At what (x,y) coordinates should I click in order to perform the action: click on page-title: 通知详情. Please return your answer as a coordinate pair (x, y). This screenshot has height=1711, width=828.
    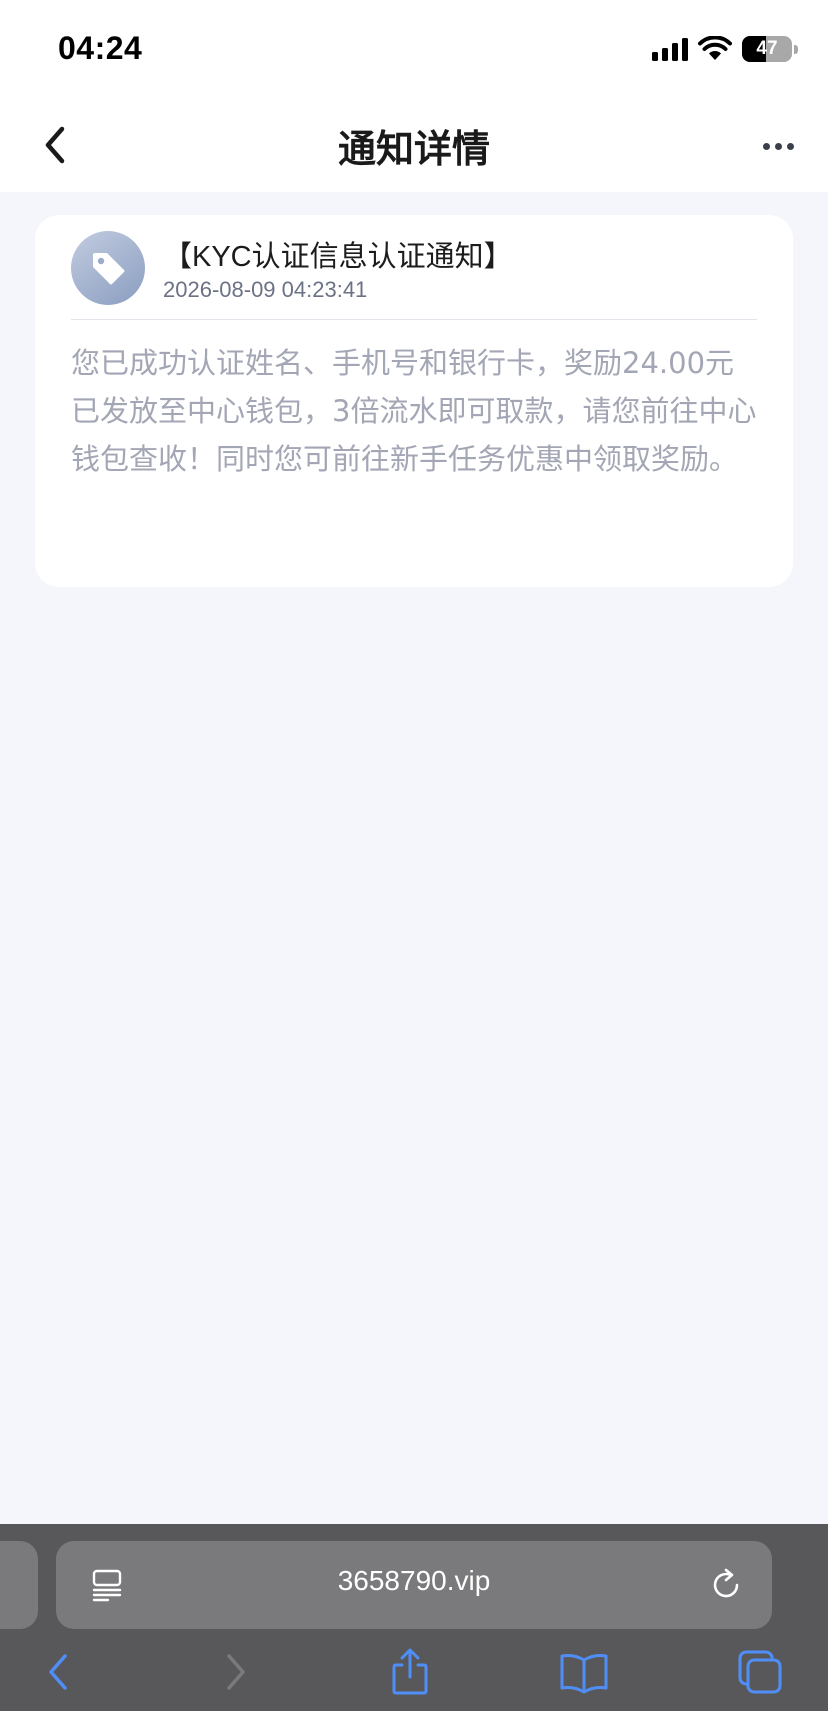
    Looking at the image, I should click on (413, 149).